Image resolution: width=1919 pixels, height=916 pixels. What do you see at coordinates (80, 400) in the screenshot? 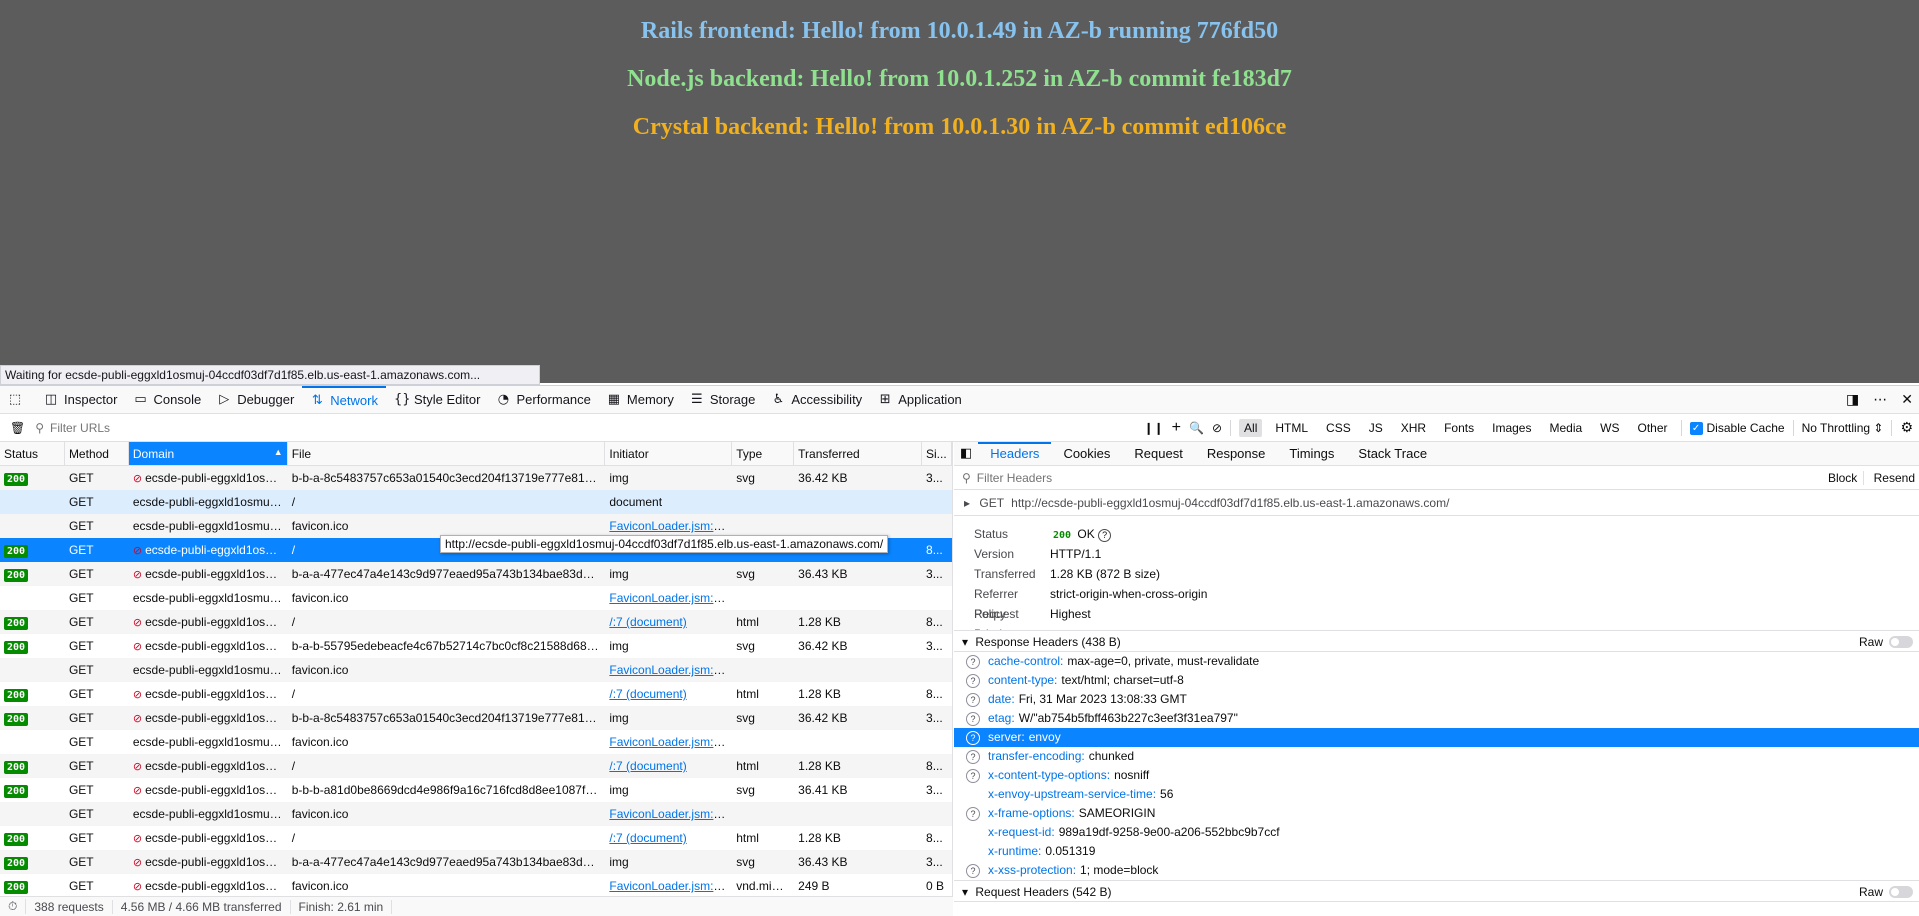
I see `tab-inspector: ◫ Inspector` at bounding box center [80, 400].